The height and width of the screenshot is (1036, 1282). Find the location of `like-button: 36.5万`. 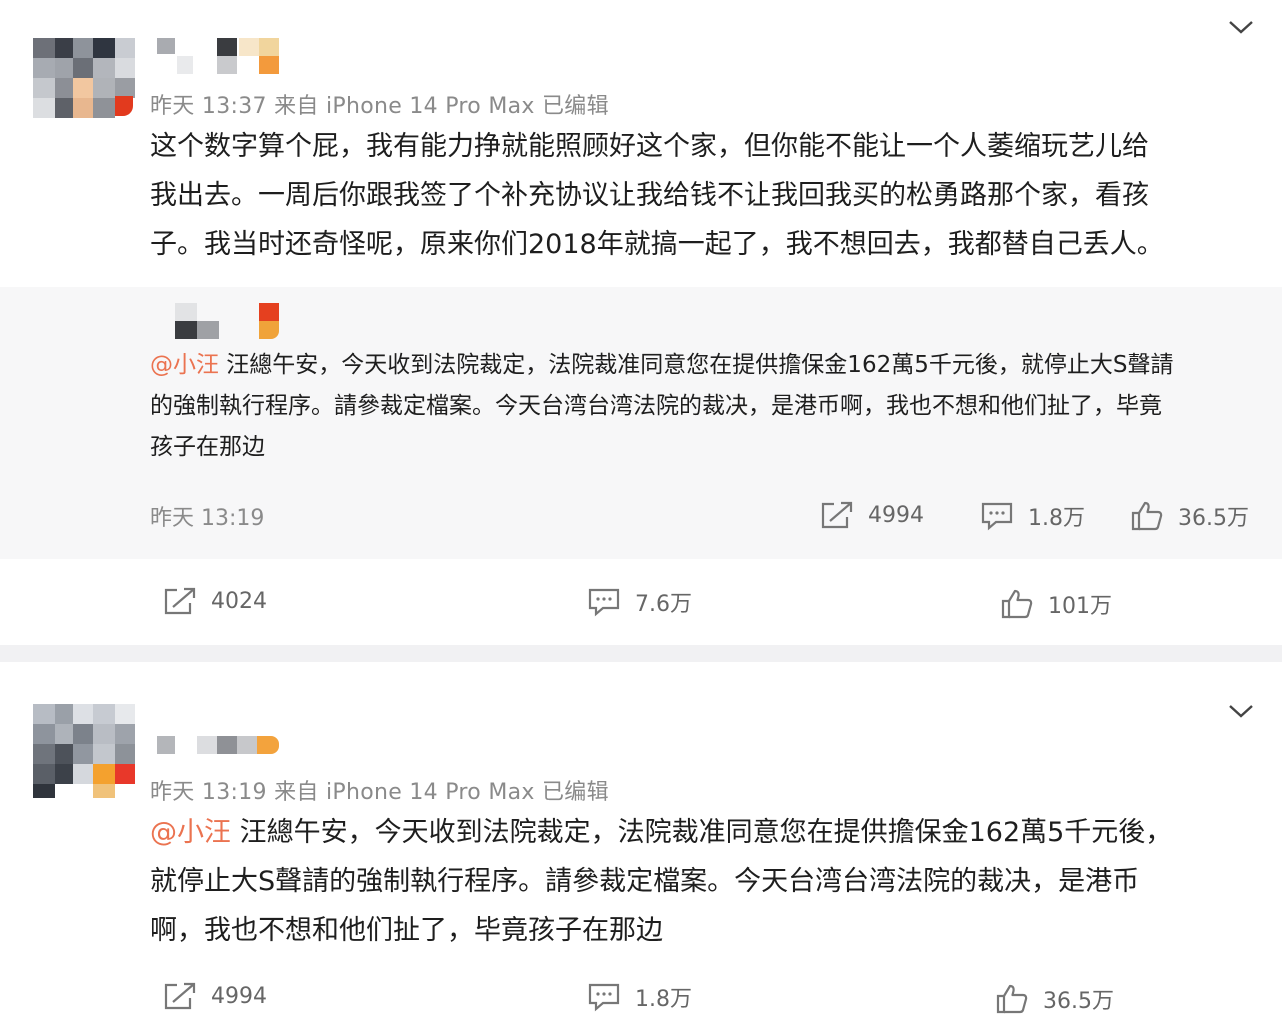

like-button: 36.5万 is located at coordinates (1054, 999).